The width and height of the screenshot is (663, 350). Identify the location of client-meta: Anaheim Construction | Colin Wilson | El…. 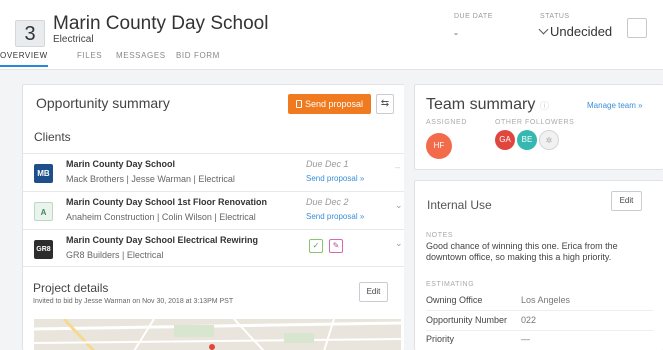
(161, 217).